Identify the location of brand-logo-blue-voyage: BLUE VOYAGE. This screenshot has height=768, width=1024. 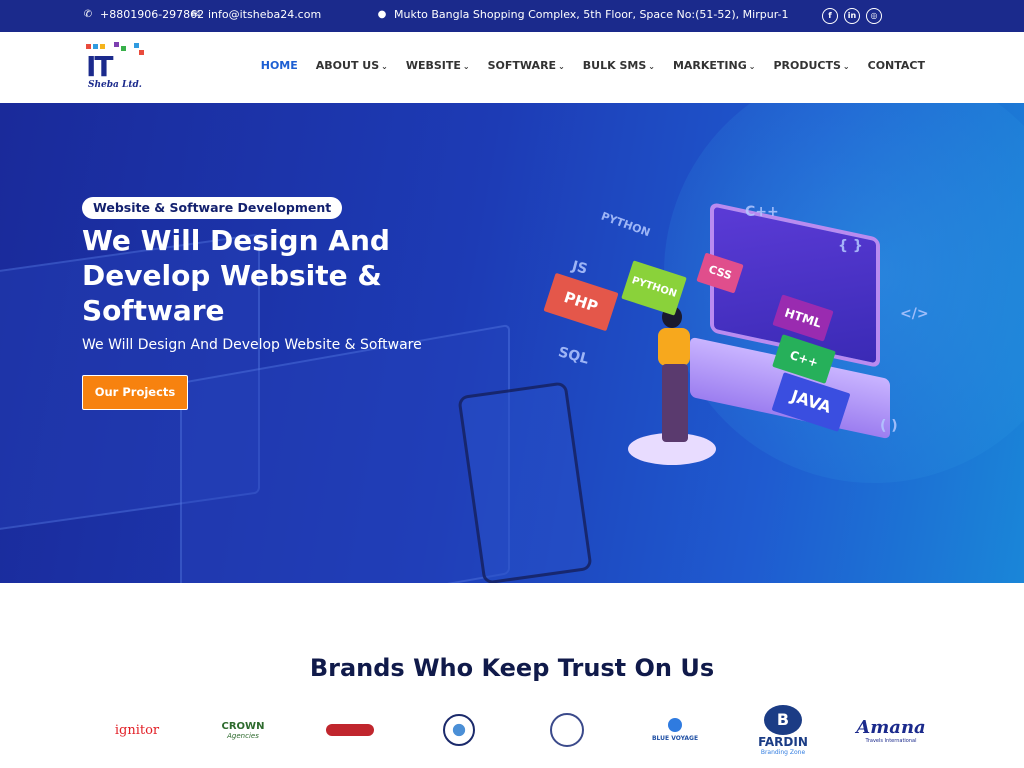
(675, 730).